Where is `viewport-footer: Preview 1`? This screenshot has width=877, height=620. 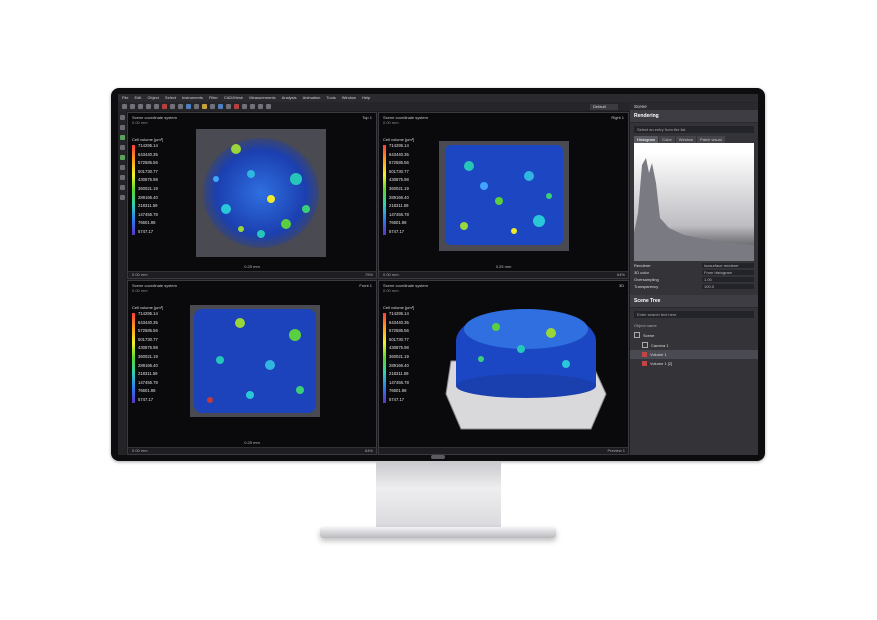
viewport-footer: Preview 1 is located at coordinates (503, 450).